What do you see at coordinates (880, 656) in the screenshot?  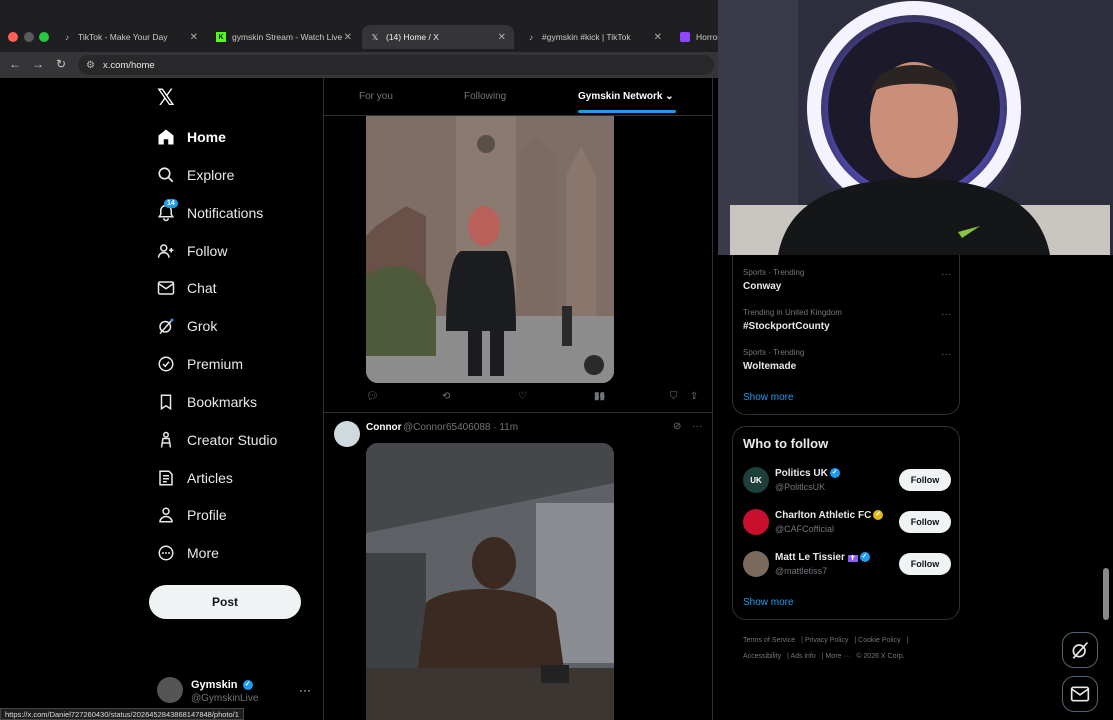 I see `copyright-text: © 2026 X Corp.` at bounding box center [880, 656].